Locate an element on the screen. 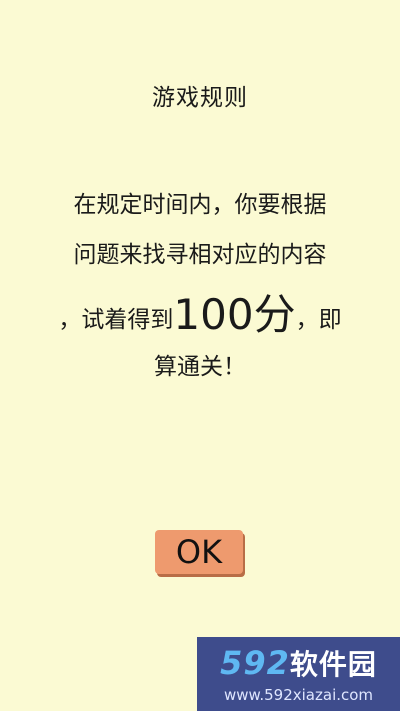 This screenshot has width=400, height=711. rules-line-3-after: ，即 is located at coordinates (318, 320).